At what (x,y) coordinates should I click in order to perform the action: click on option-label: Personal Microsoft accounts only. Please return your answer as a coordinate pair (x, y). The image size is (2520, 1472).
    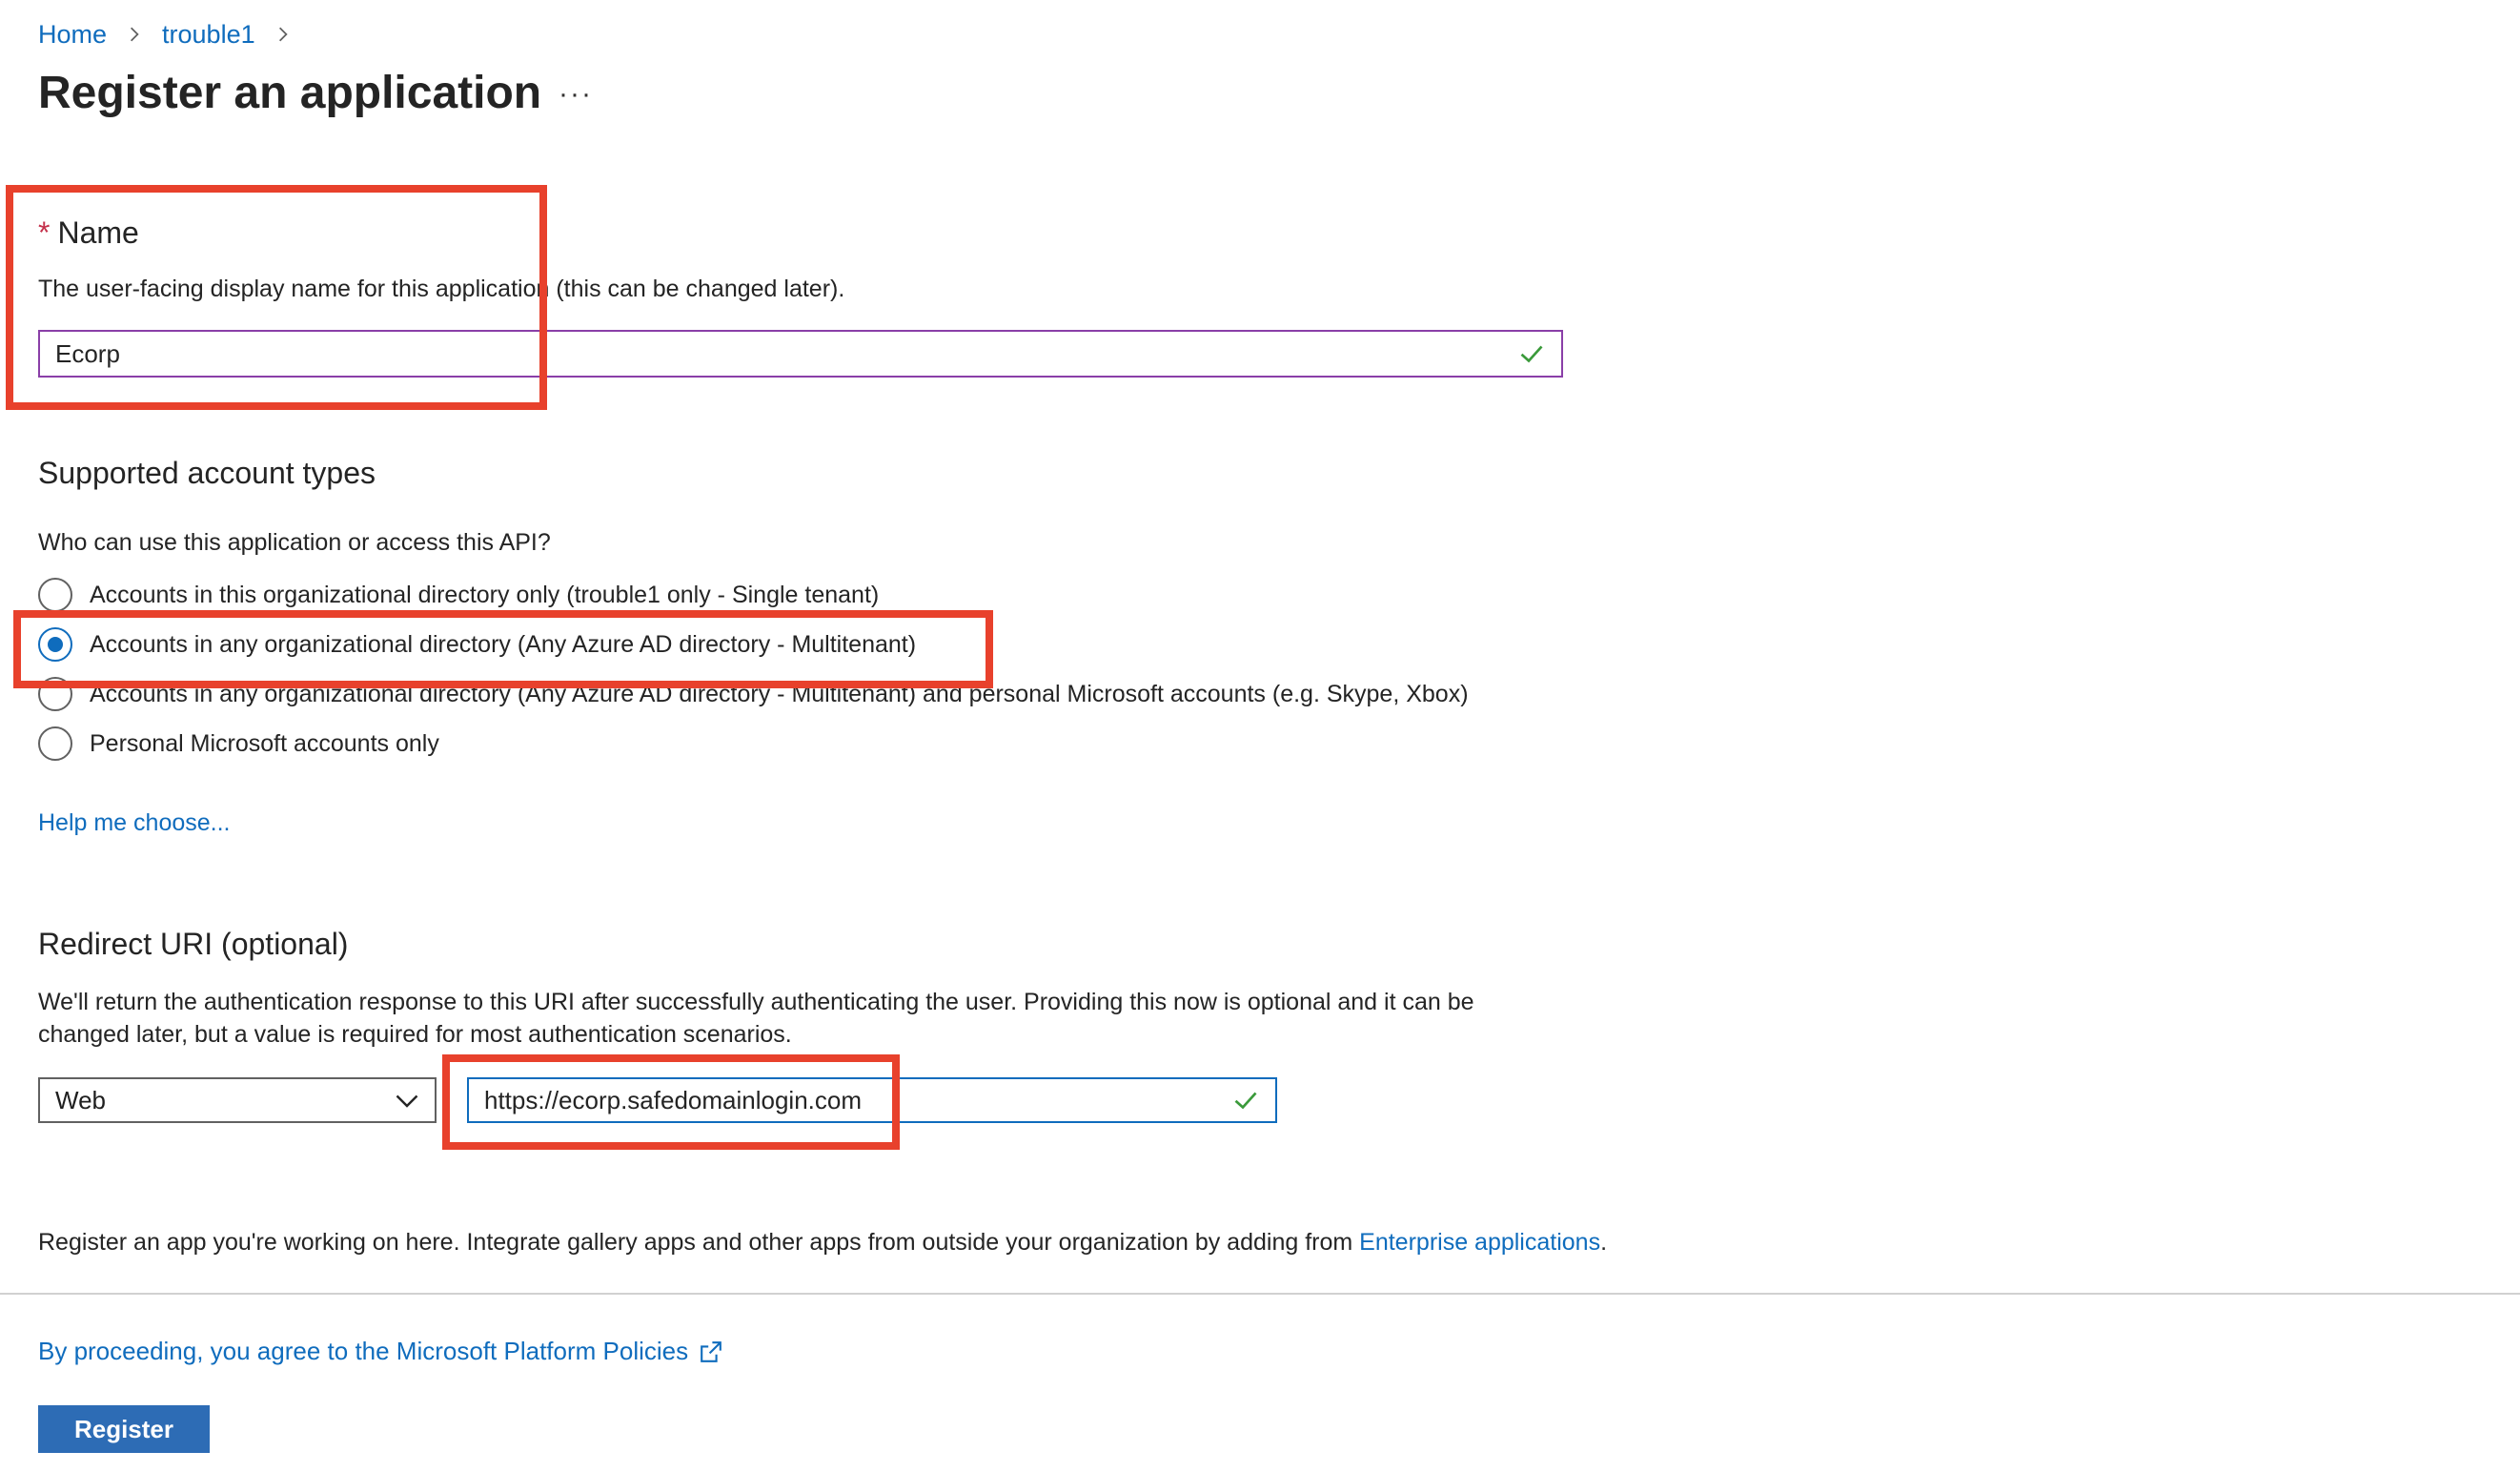
    Looking at the image, I should click on (264, 743).